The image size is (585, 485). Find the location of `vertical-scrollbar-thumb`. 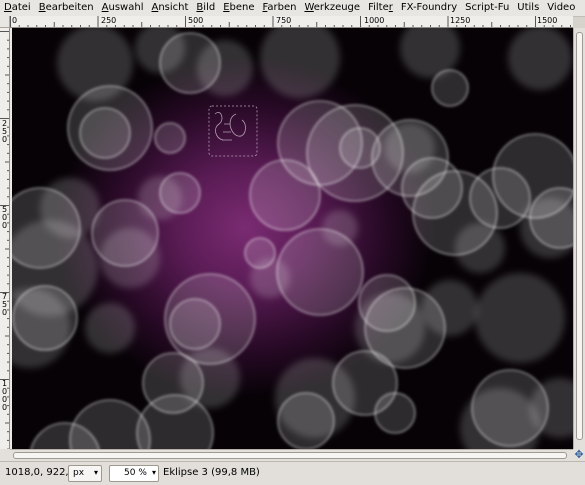

vertical-scrollbar-thumb is located at coordinates (579, 236).